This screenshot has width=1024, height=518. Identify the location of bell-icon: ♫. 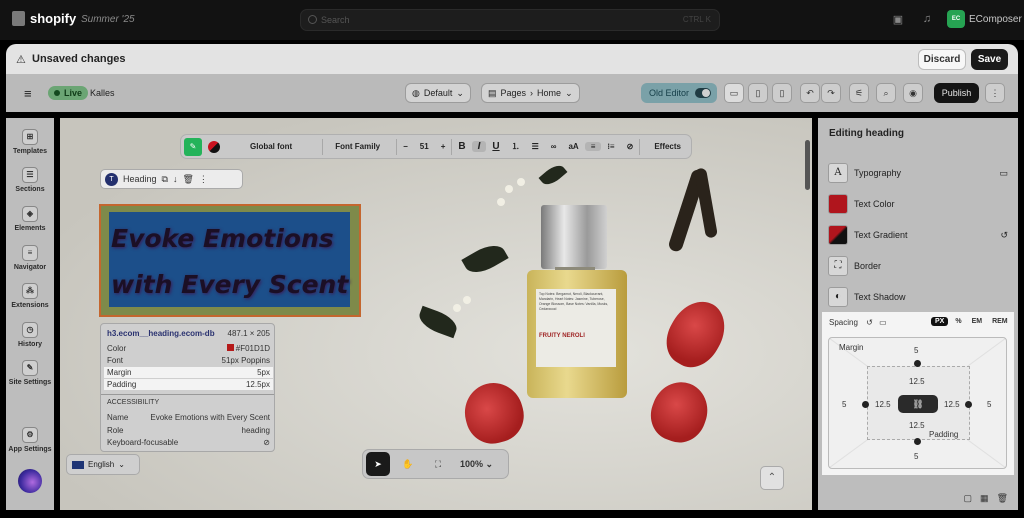
(927, 20).